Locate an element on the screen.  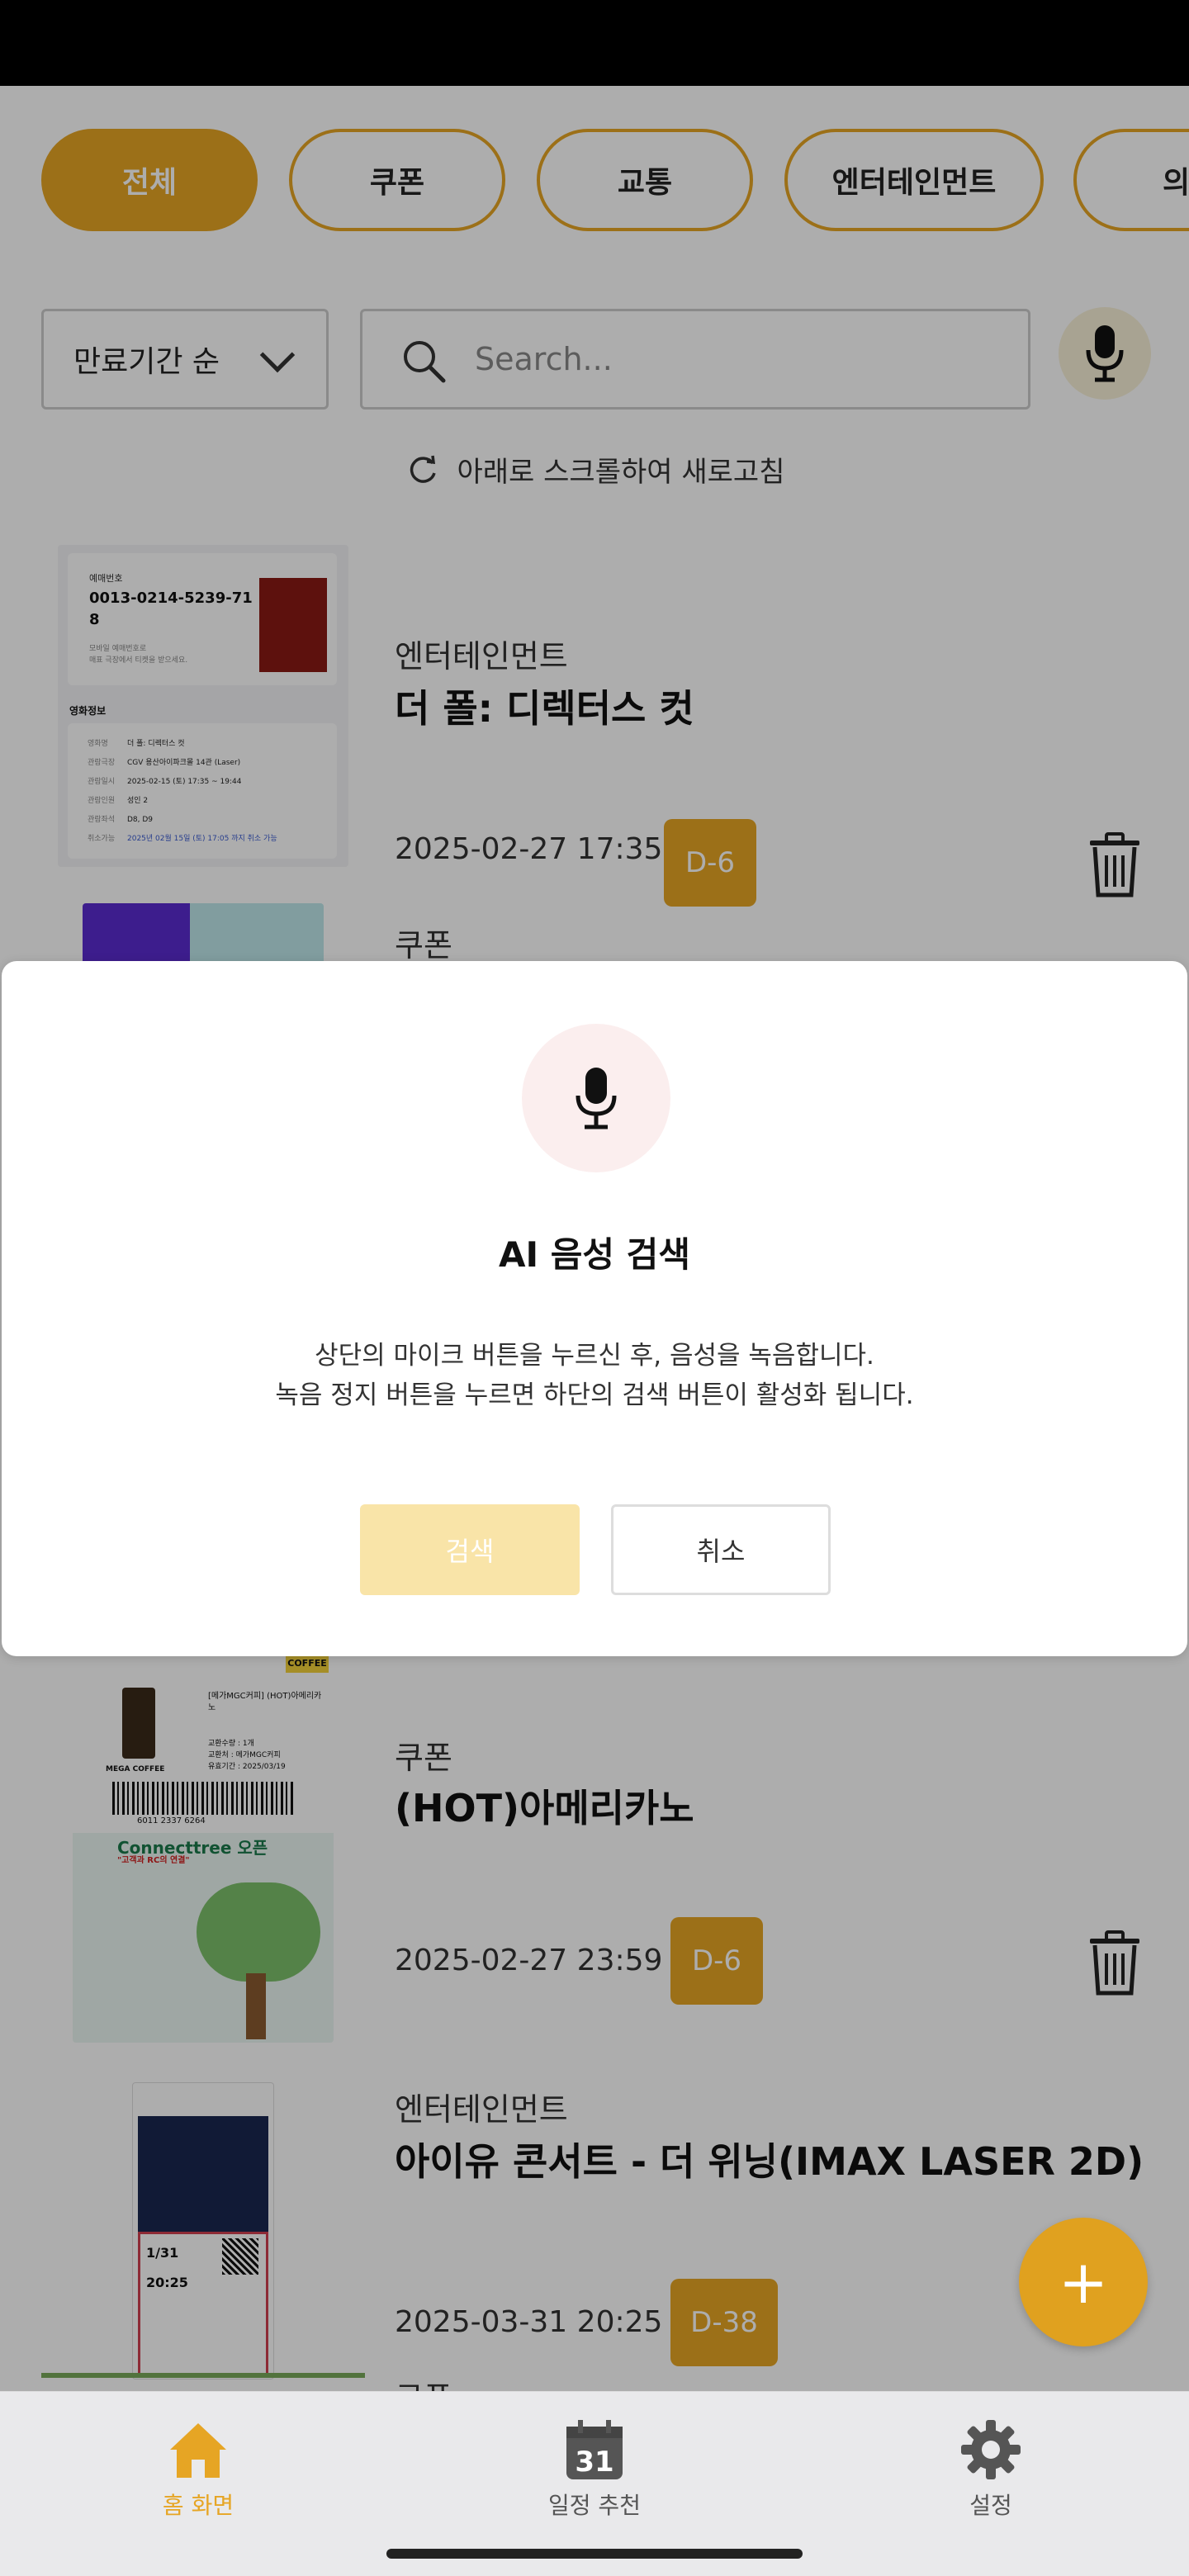
svg-text: 31 is located at coordinates (594, 2462).